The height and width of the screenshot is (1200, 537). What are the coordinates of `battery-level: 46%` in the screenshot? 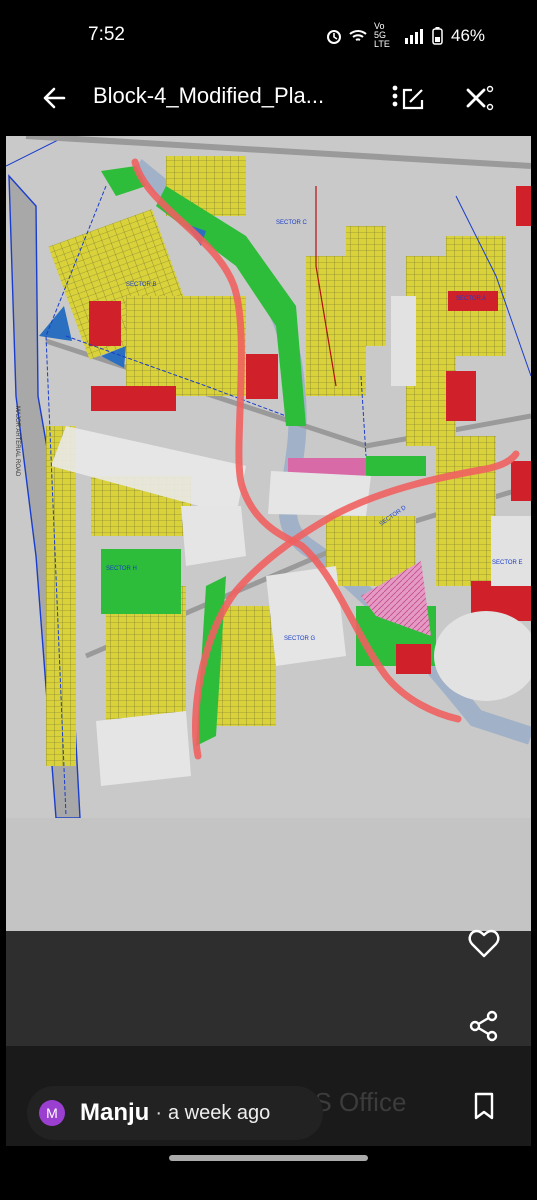 It's located at (468, 35).